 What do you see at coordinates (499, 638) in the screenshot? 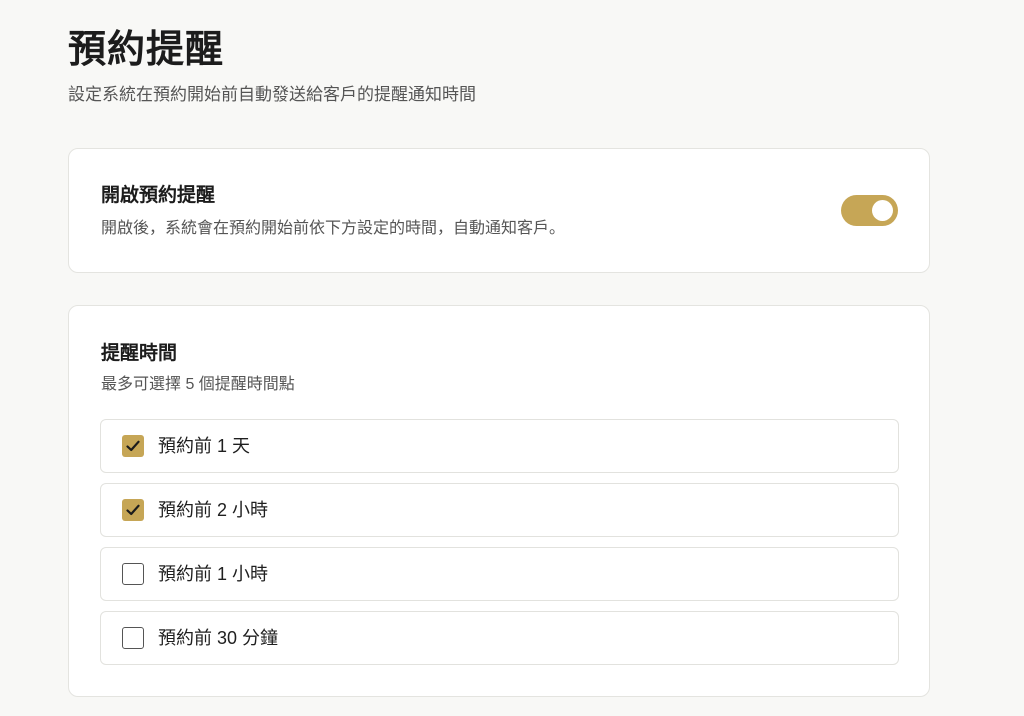
I see `reminder-option-30-minutes: 預約前 30 分鐘` at bounding box center [499, 638].